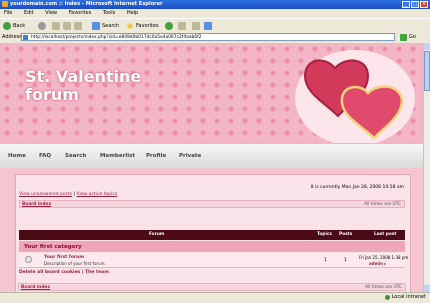  I want to click on stop-button, so click(56, 26).